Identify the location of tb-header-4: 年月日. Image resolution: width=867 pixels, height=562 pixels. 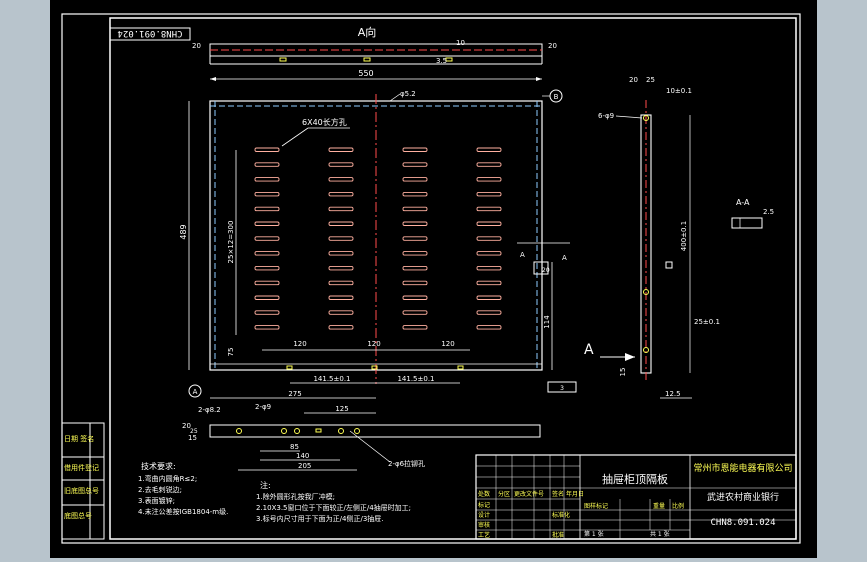
(575, 494).